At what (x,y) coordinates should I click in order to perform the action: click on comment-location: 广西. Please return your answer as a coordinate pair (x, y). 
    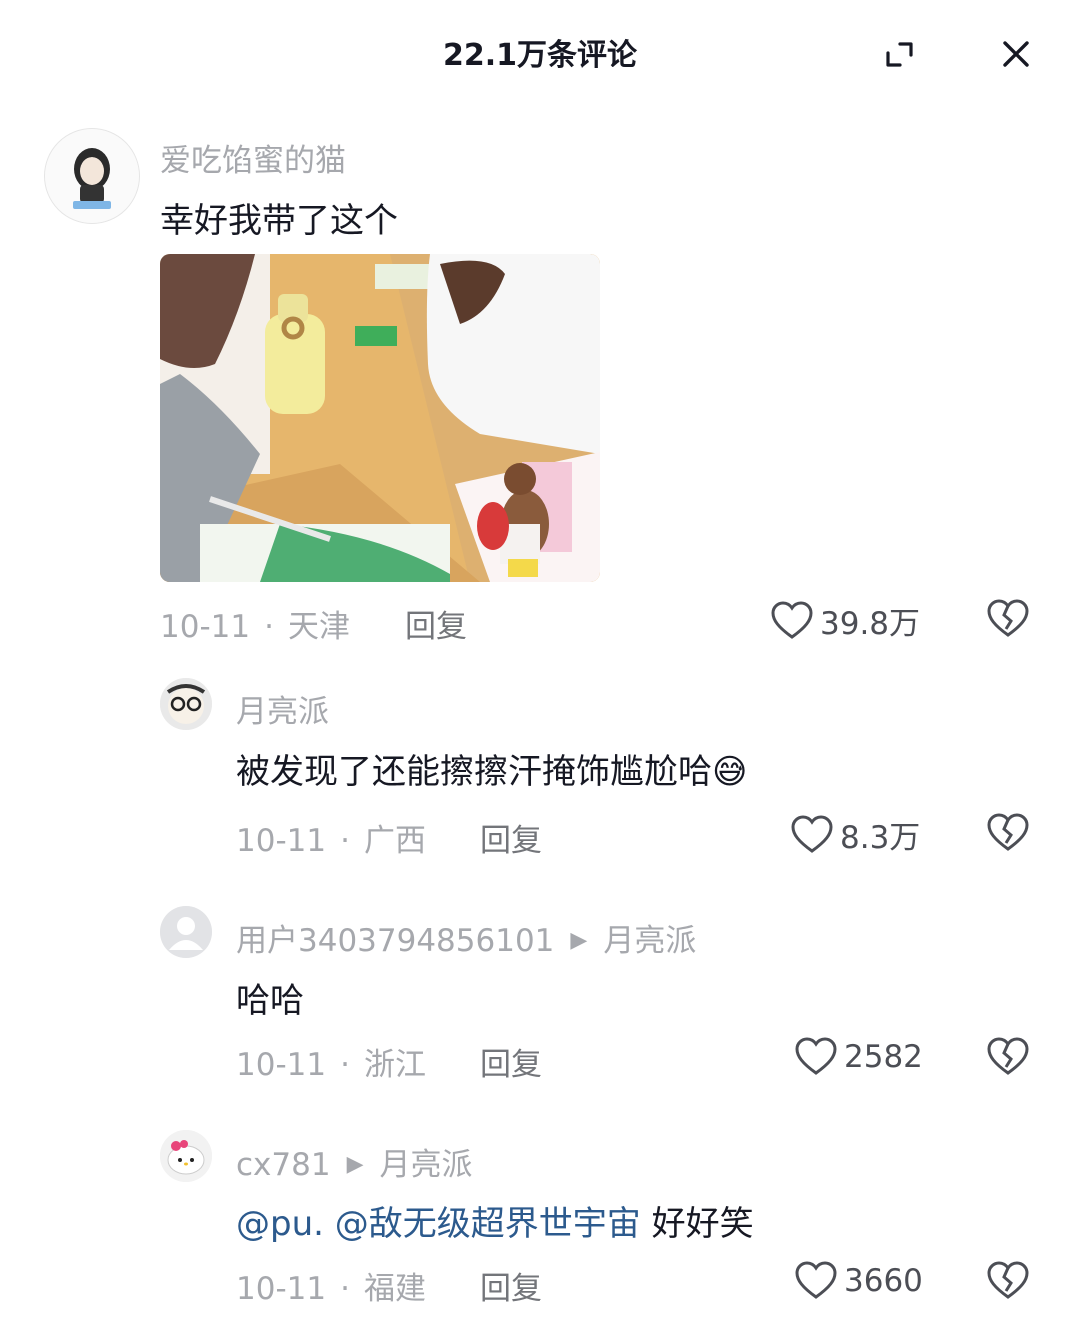
    Looking at the image, I should click on (394, 841).